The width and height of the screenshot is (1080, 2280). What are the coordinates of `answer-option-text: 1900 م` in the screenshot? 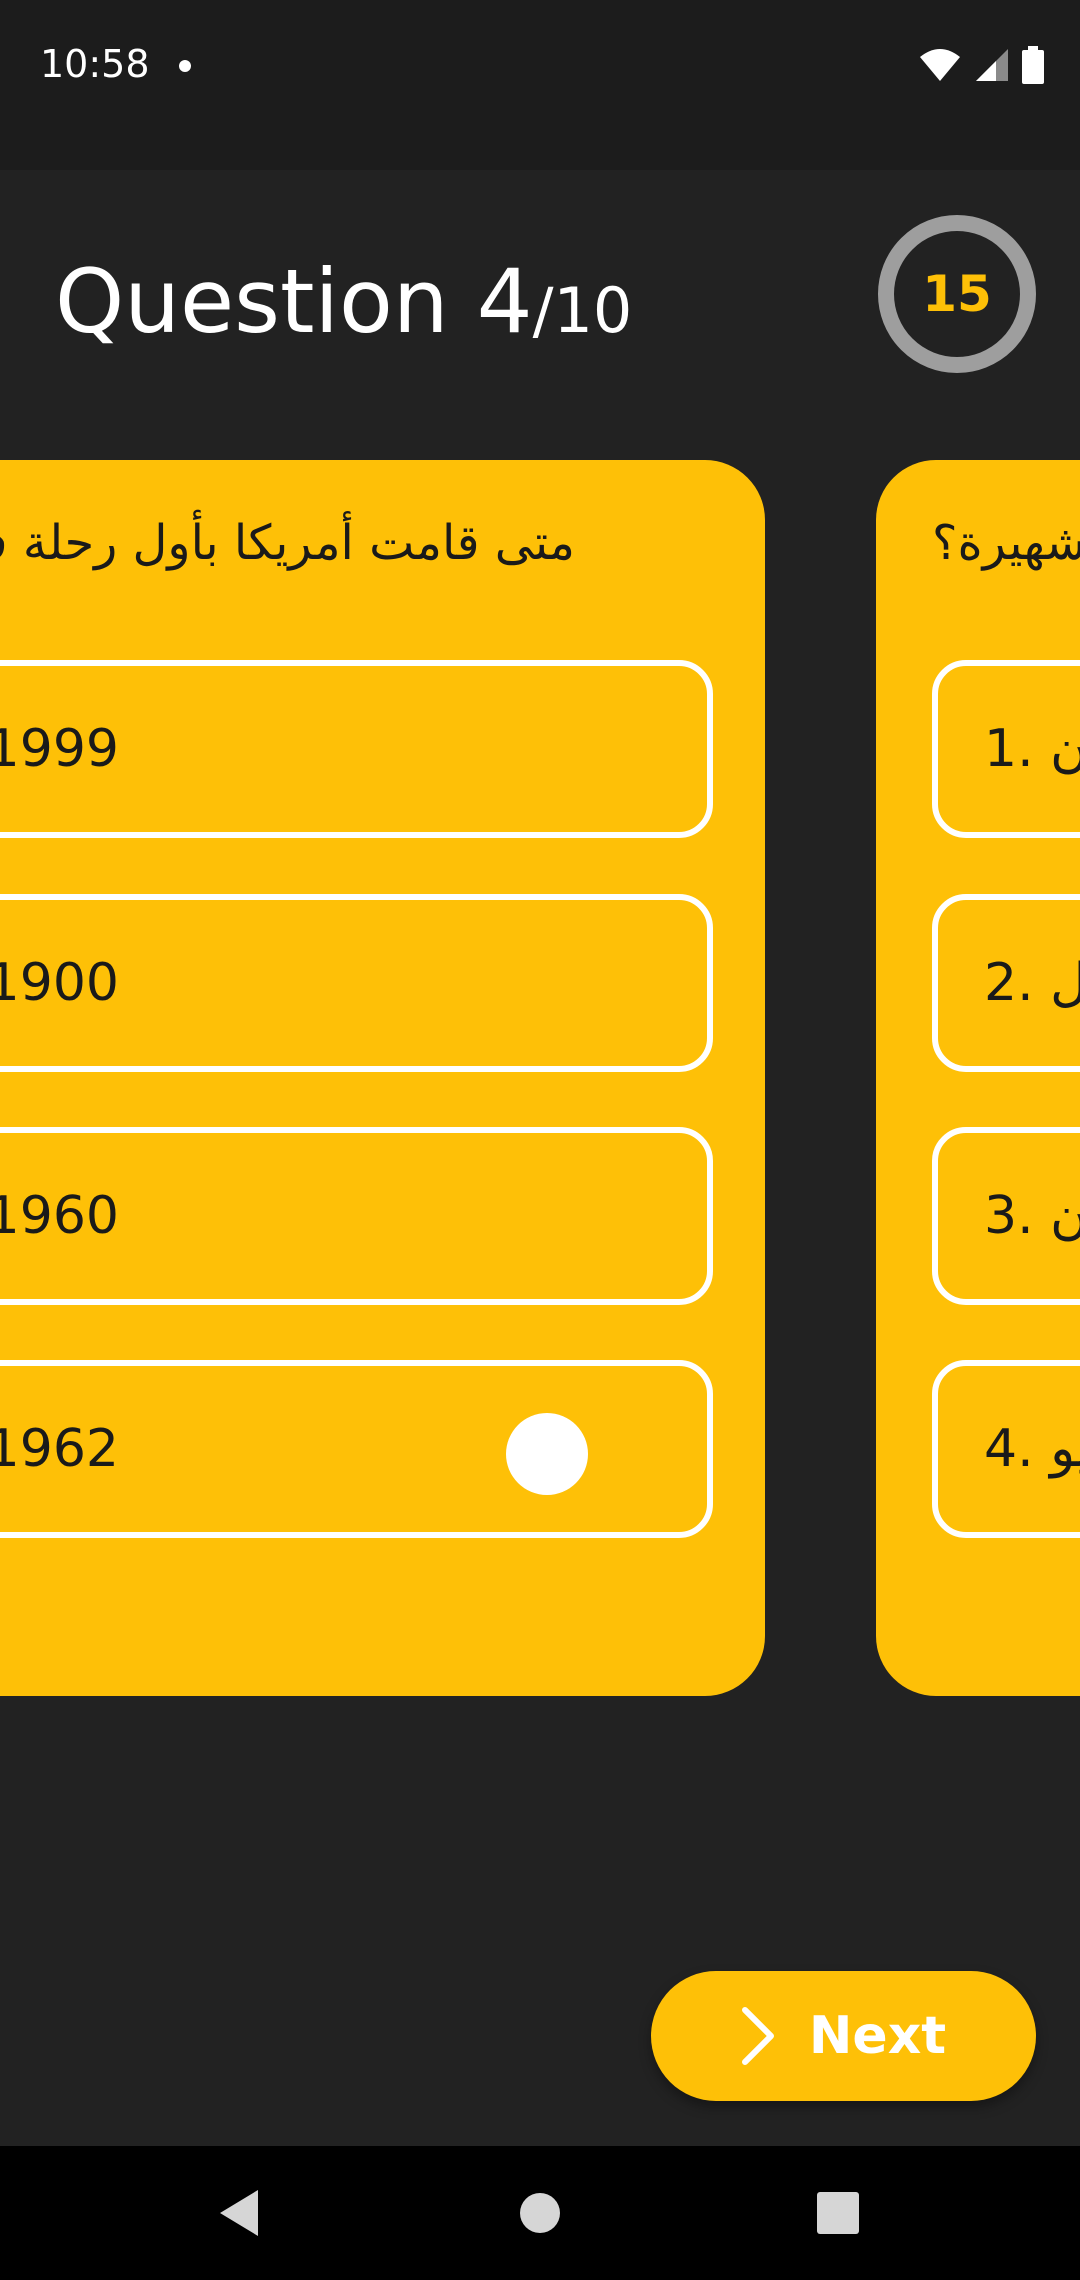 It's located at (59, 983).